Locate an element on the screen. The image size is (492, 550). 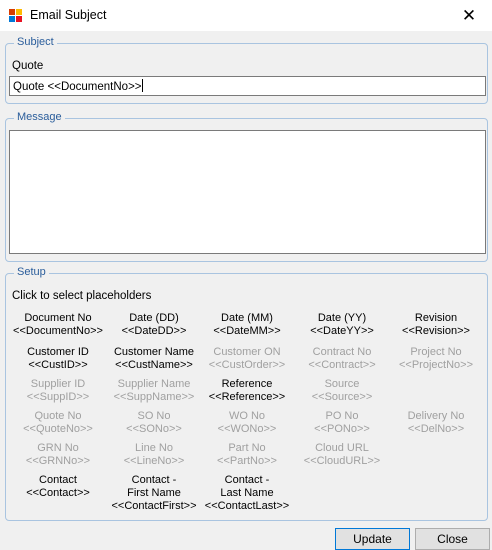
placeholder-projectno: Project No <<ProjectNo>> is located at coordinates (436, 359).